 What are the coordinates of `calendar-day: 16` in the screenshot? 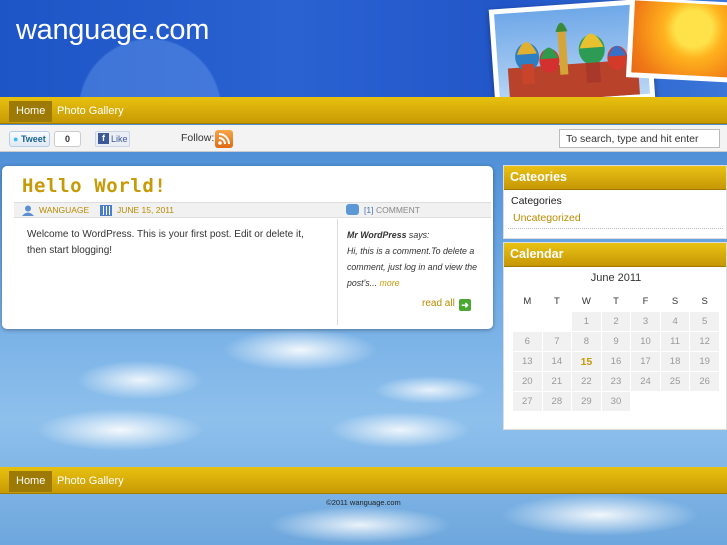 It's located at (616, 361).